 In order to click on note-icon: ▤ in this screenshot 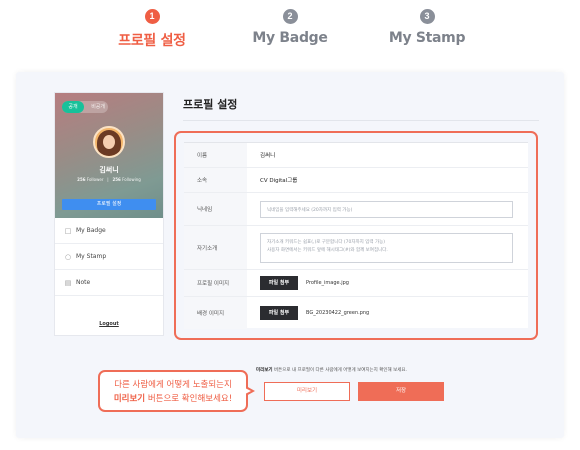, I will do `click(68, 282)`.